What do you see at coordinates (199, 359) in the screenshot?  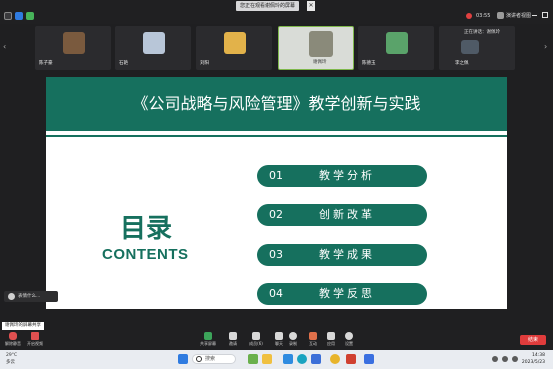 I see `search-icon` at bounding box center [199, 359].